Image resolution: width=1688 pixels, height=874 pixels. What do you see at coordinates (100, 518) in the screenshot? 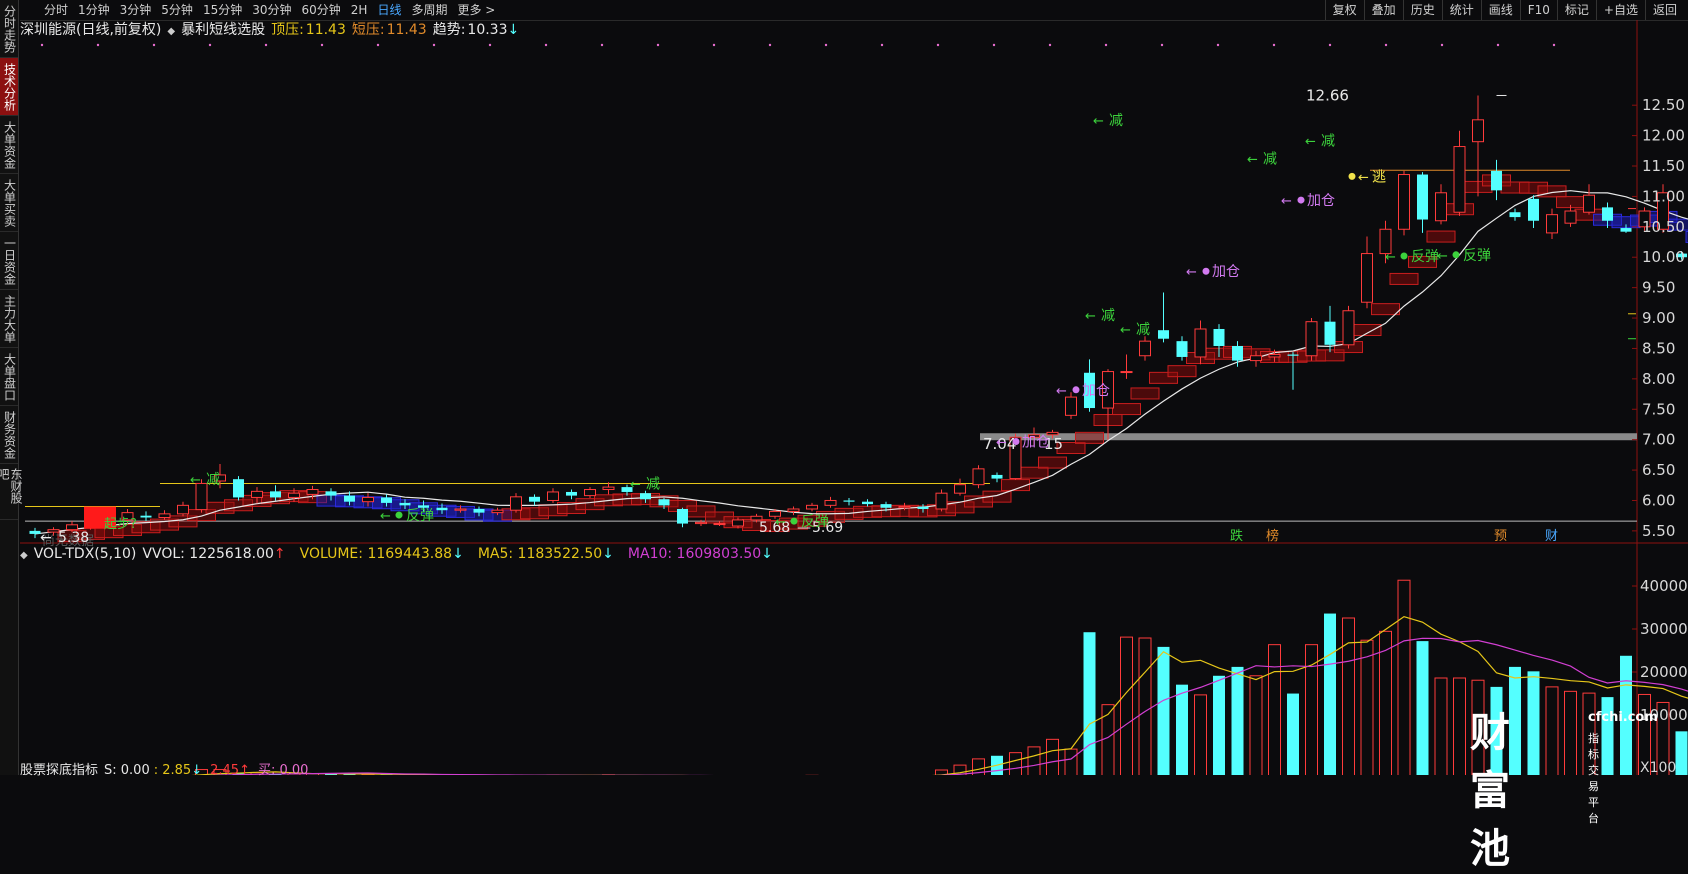
I see `start-signal-block` at bounding box center [100, 518].